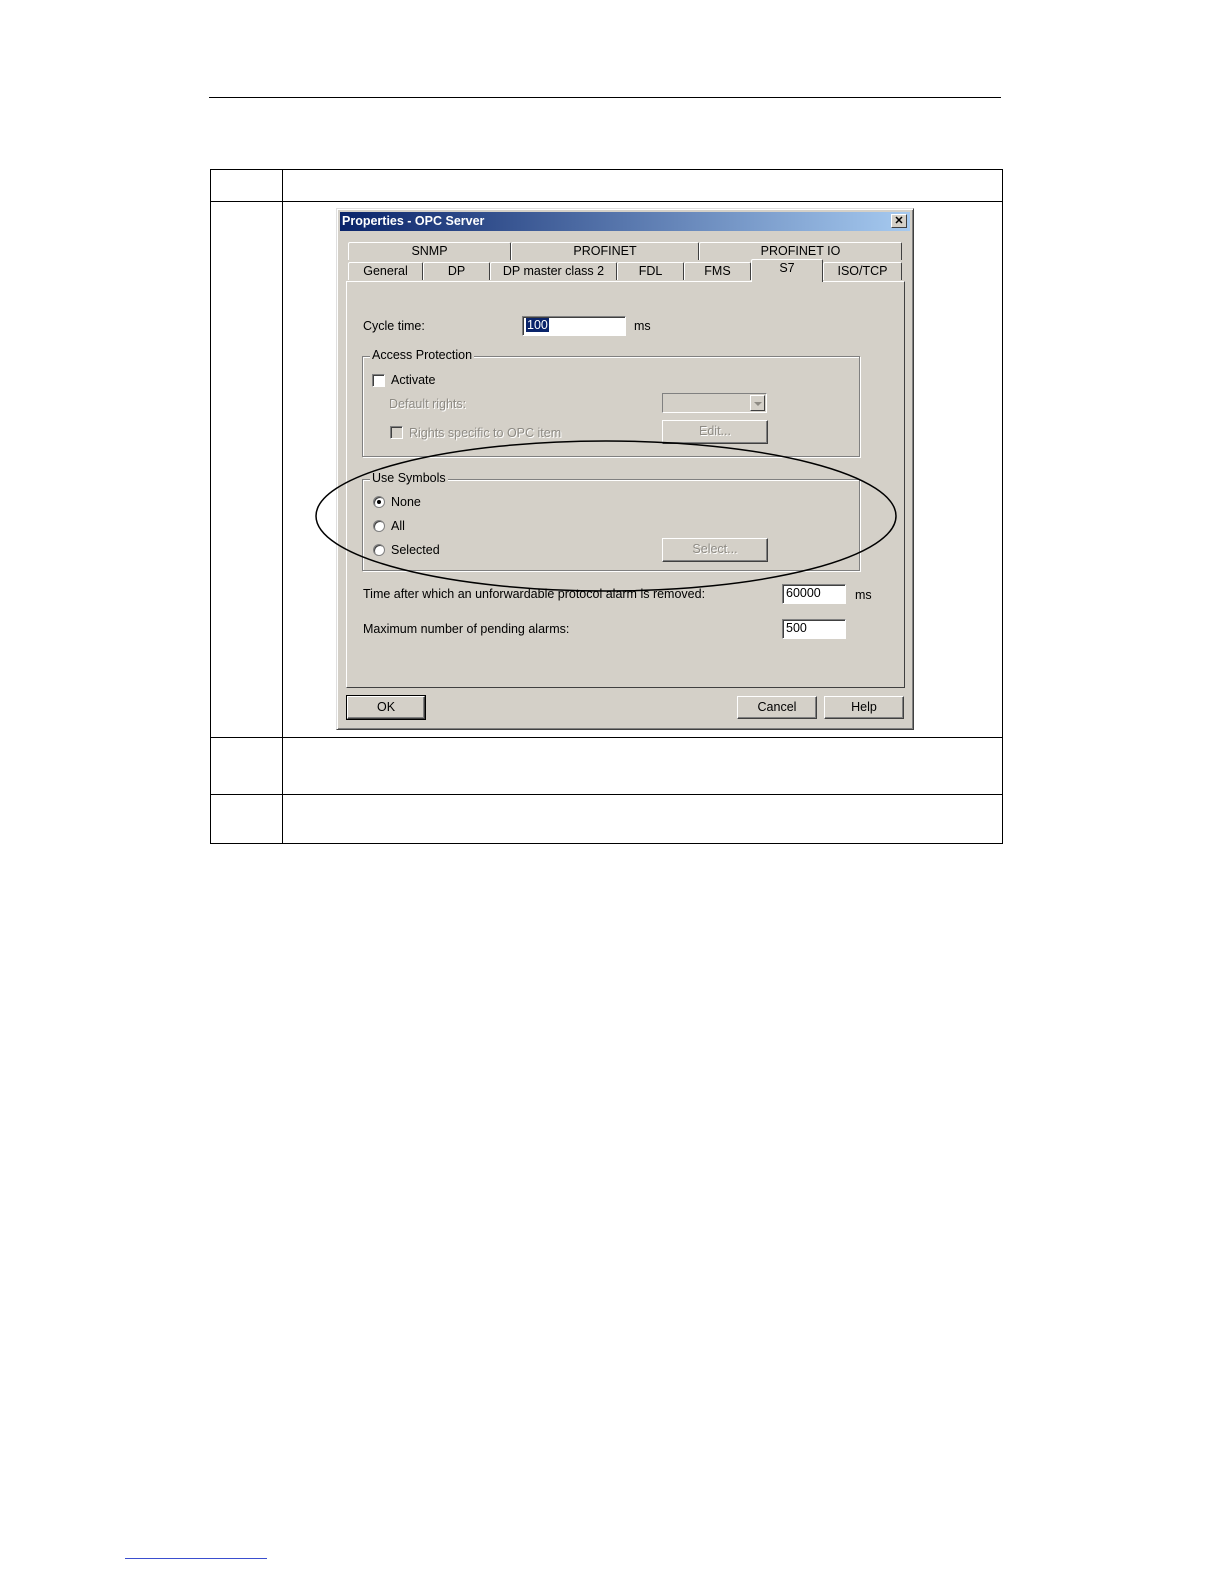  What do you see at coordinates (394, 326) in the screenshot?
I see `cycle-time-label: Cycle time:` at bounding box center [394, 326].